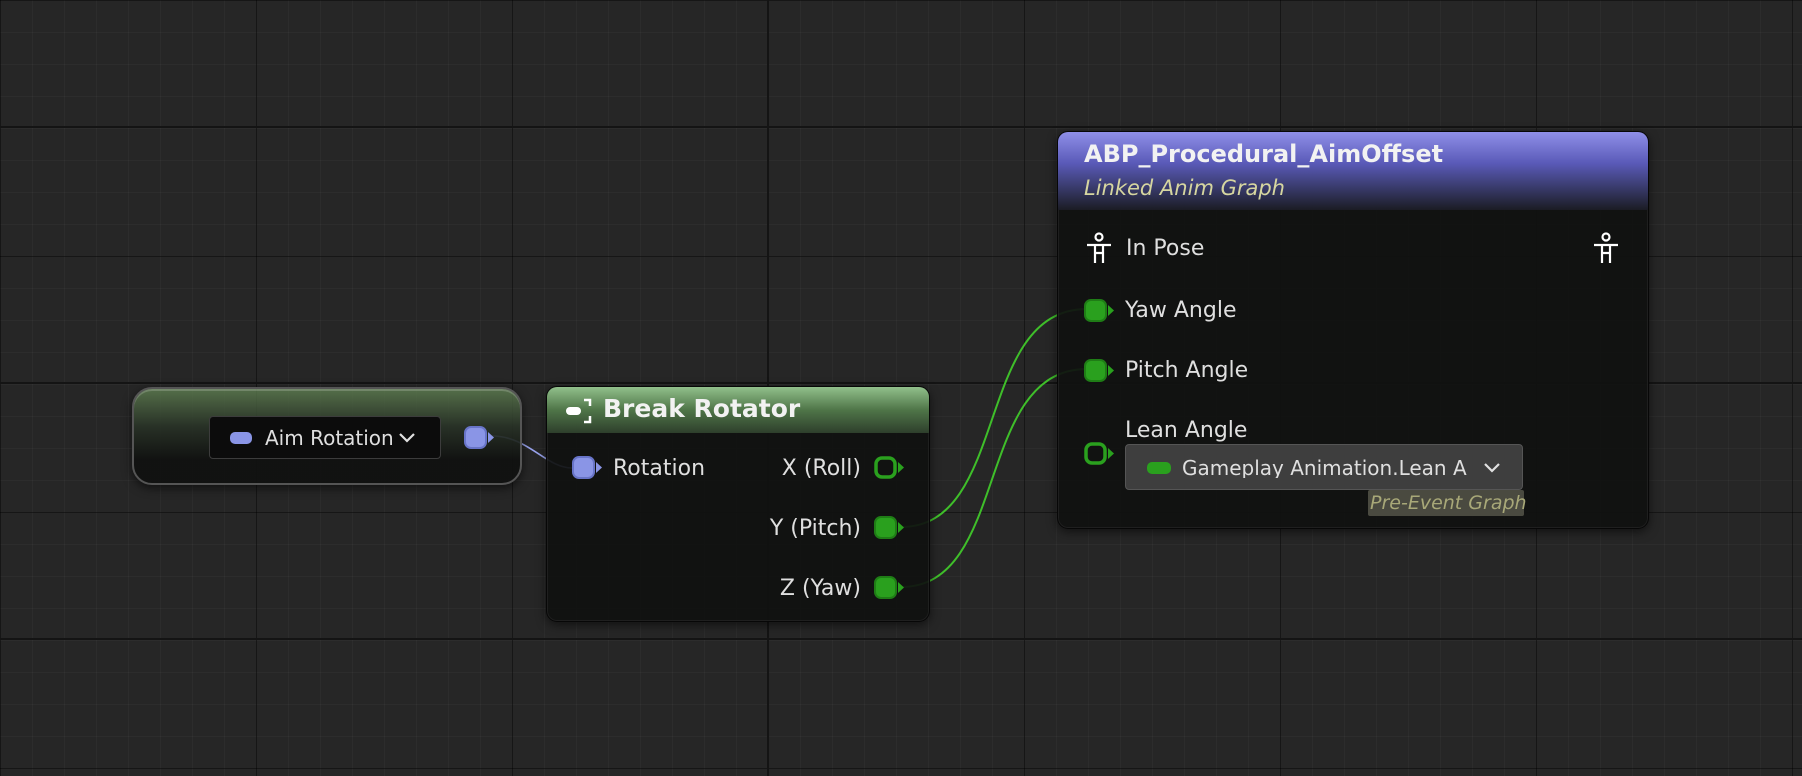 Image resolution: width=1802 pixels, height=776 pixels. I want to click on in-pose-input-pin, so click(1099, 249).